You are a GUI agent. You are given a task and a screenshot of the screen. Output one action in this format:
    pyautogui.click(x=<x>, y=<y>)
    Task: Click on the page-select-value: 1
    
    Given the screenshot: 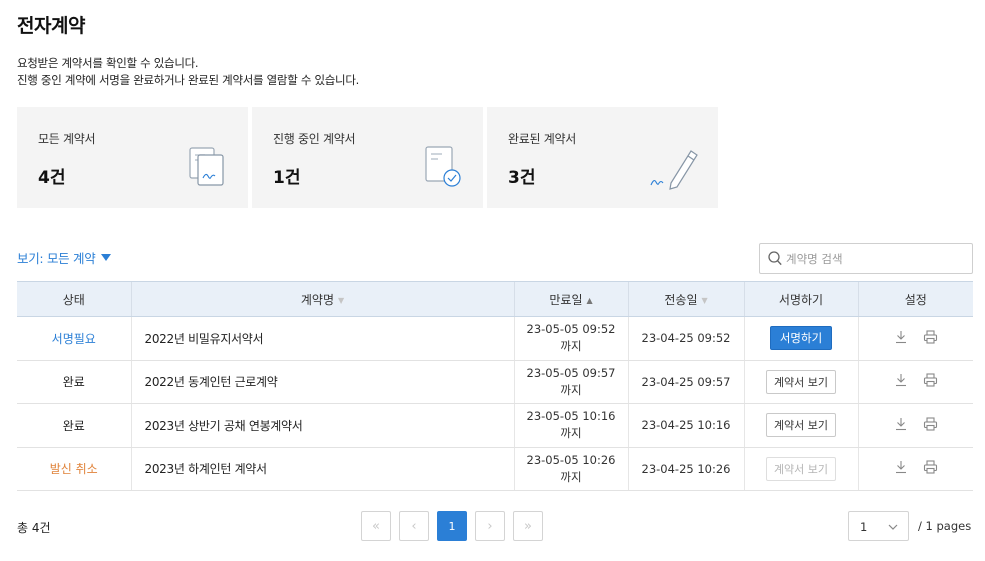 What is the action you would take?
    pyautogui.click(x=864, y=527)
    